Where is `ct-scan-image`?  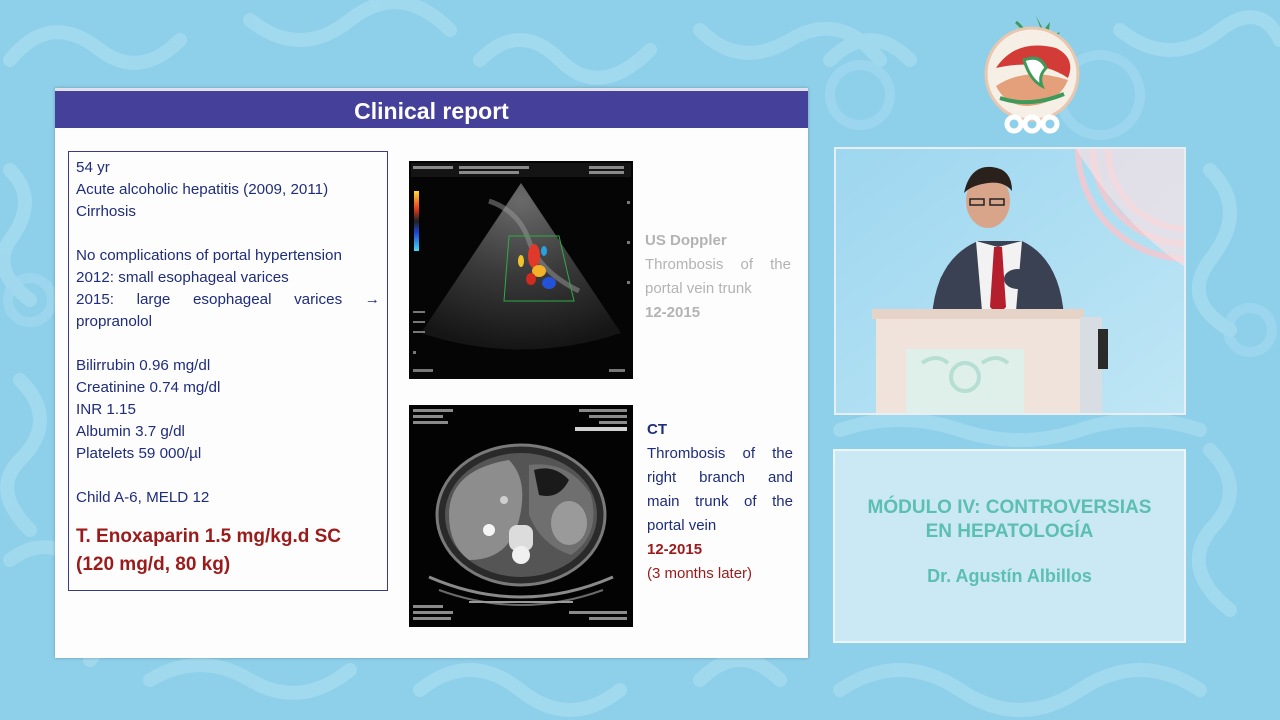
ct-scan-image is located at coordinates (521, 516).